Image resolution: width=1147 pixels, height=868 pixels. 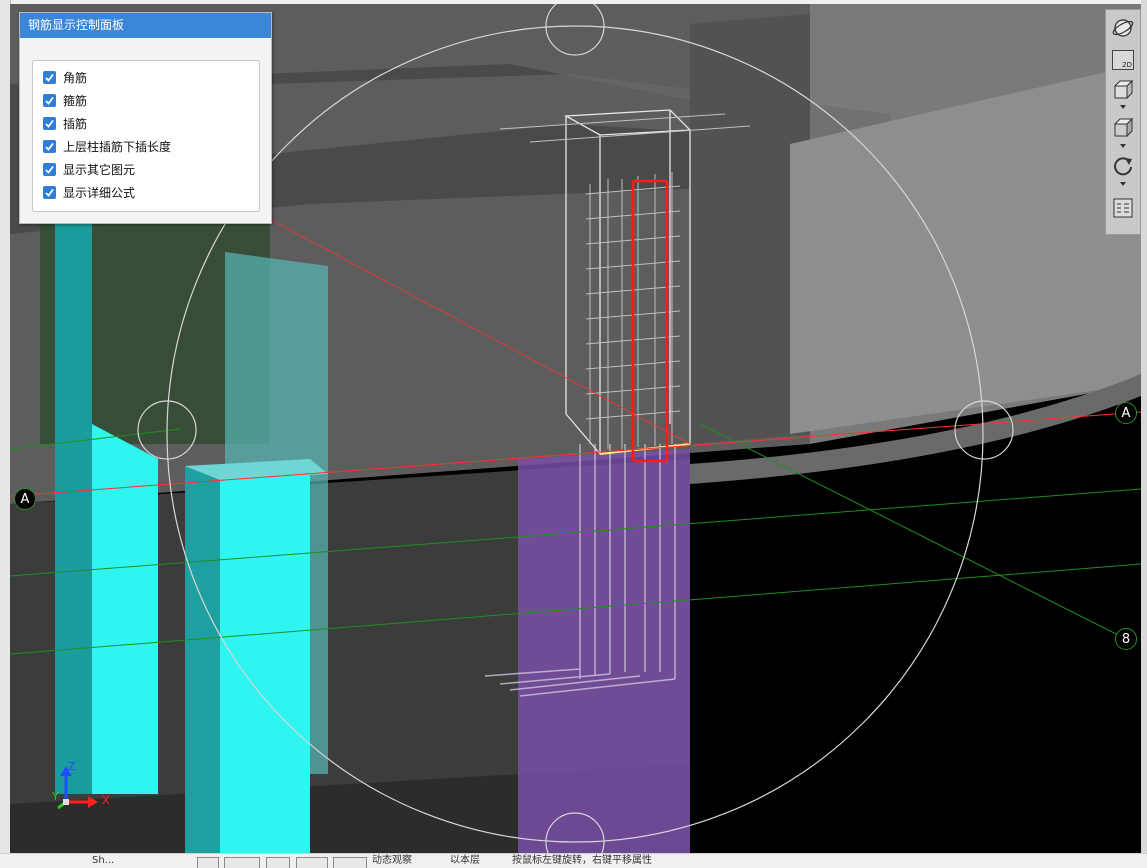 What do you see at coordinates (265, 663) in the screenshot?
I see `cyan-column-3-front` at bounding box center [265, 663].